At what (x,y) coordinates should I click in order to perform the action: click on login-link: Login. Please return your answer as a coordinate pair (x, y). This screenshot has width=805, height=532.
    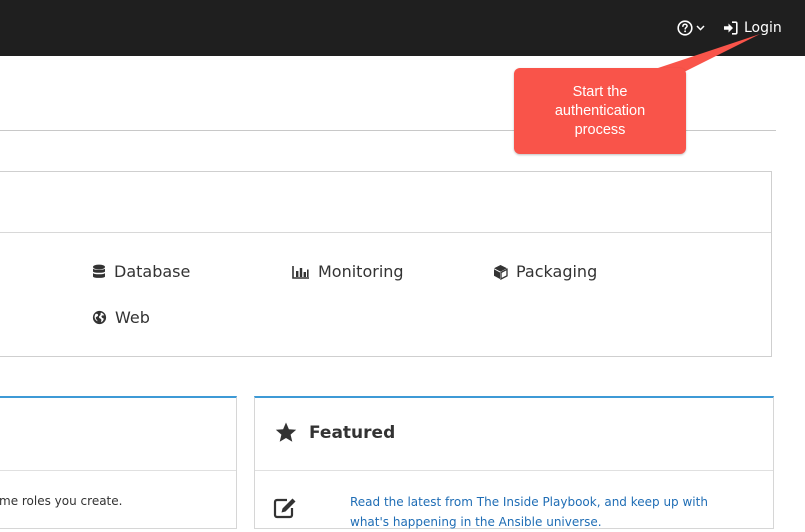
    Looking at the image, I should click on (752, 28).